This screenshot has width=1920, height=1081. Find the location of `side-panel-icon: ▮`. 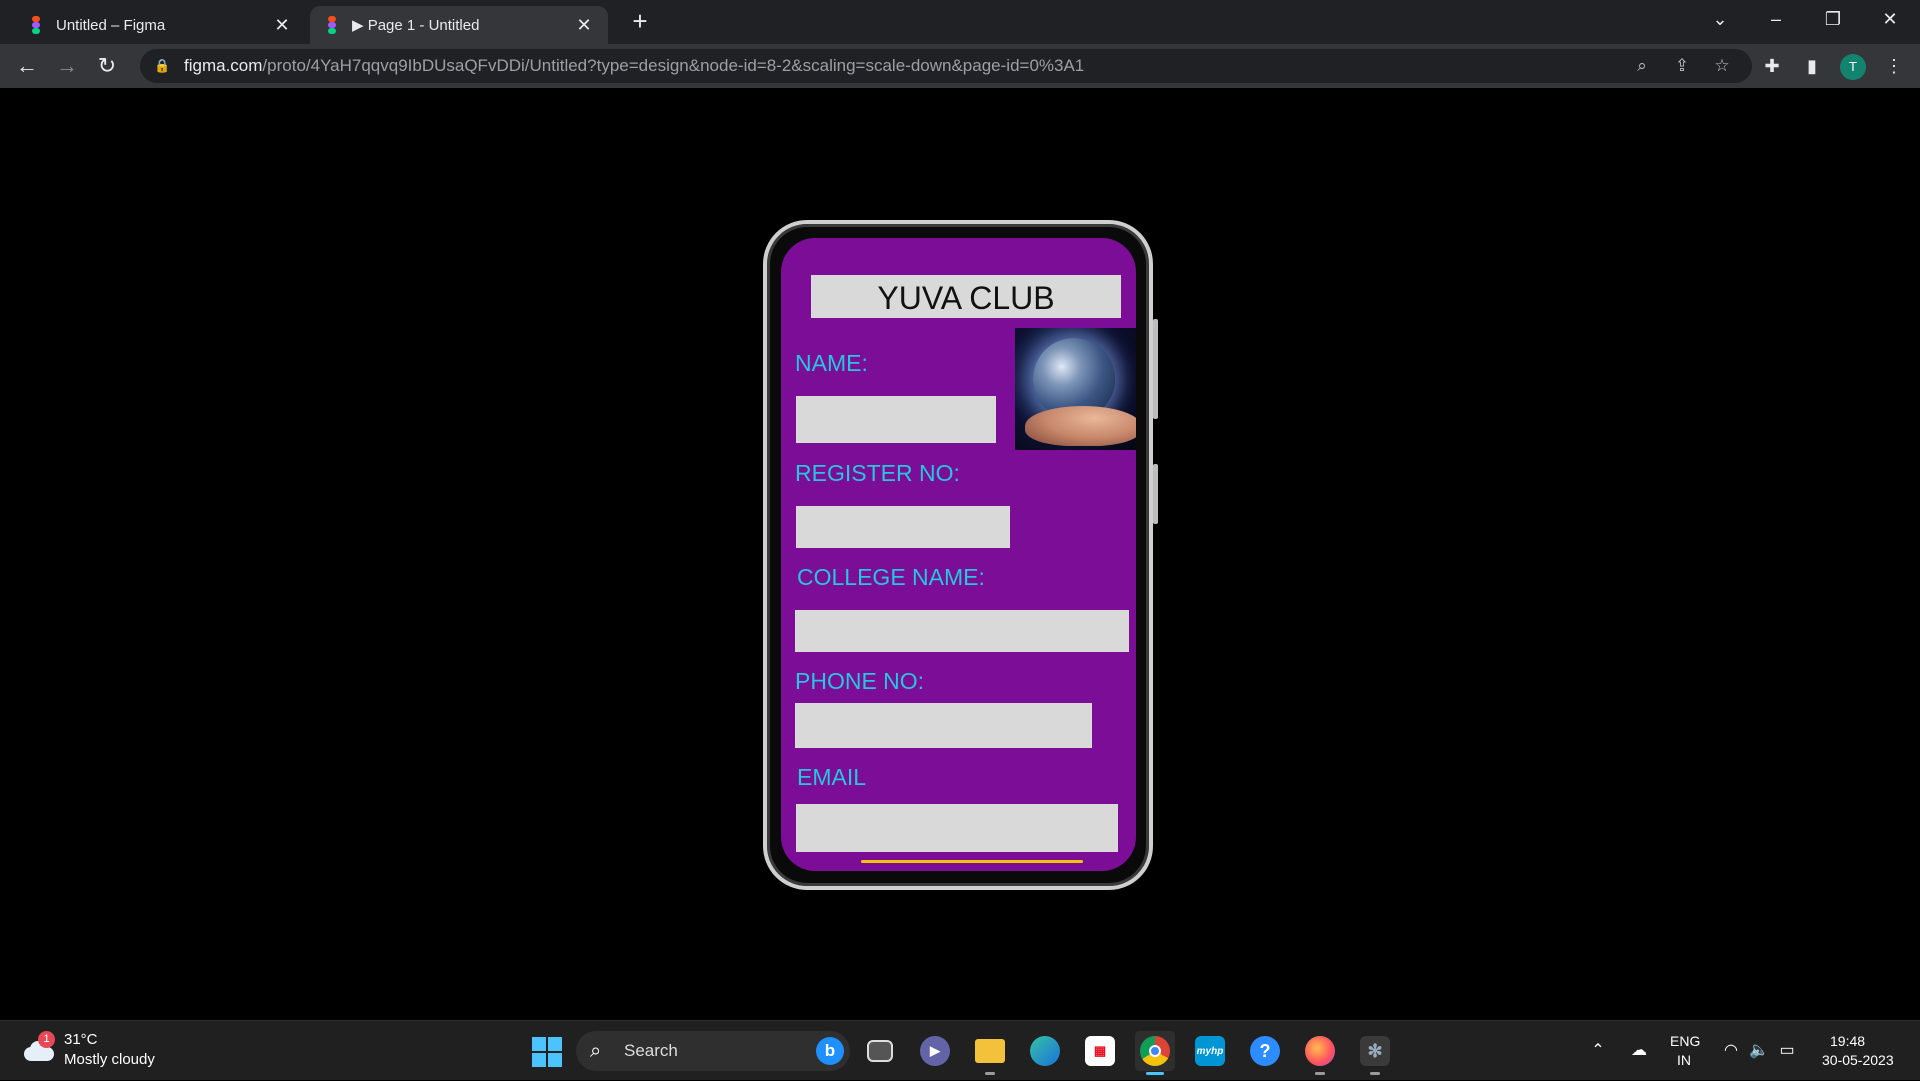

side-panel-icon: ▮ is located at coordinates (1812, 66).